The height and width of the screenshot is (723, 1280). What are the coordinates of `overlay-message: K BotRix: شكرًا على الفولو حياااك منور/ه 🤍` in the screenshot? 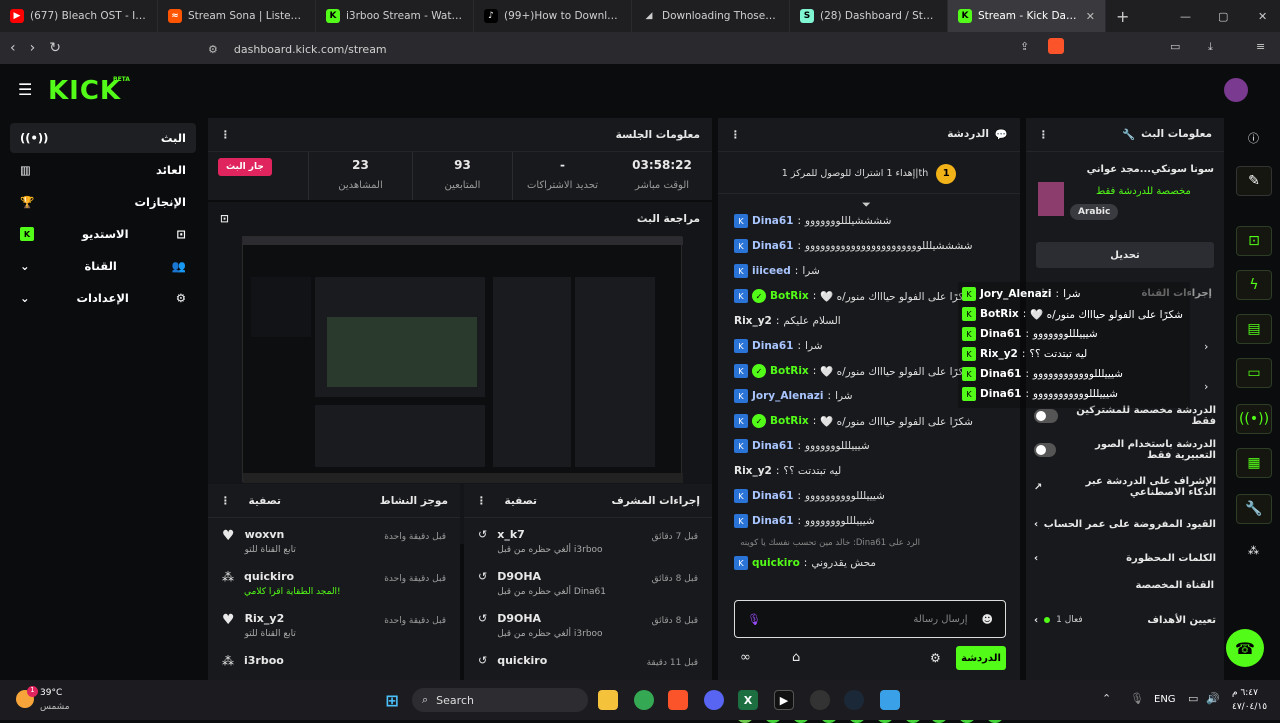 It's located at (1074, 314).